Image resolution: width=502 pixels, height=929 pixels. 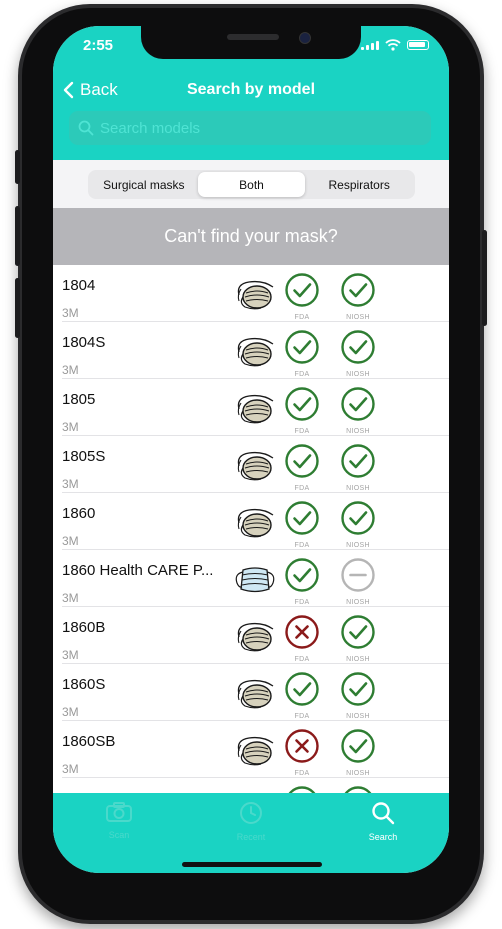 What do you see at coordinates (251, 184) in the screenshot?
I see `segment-both: Both` at bounding box center [251, 184].